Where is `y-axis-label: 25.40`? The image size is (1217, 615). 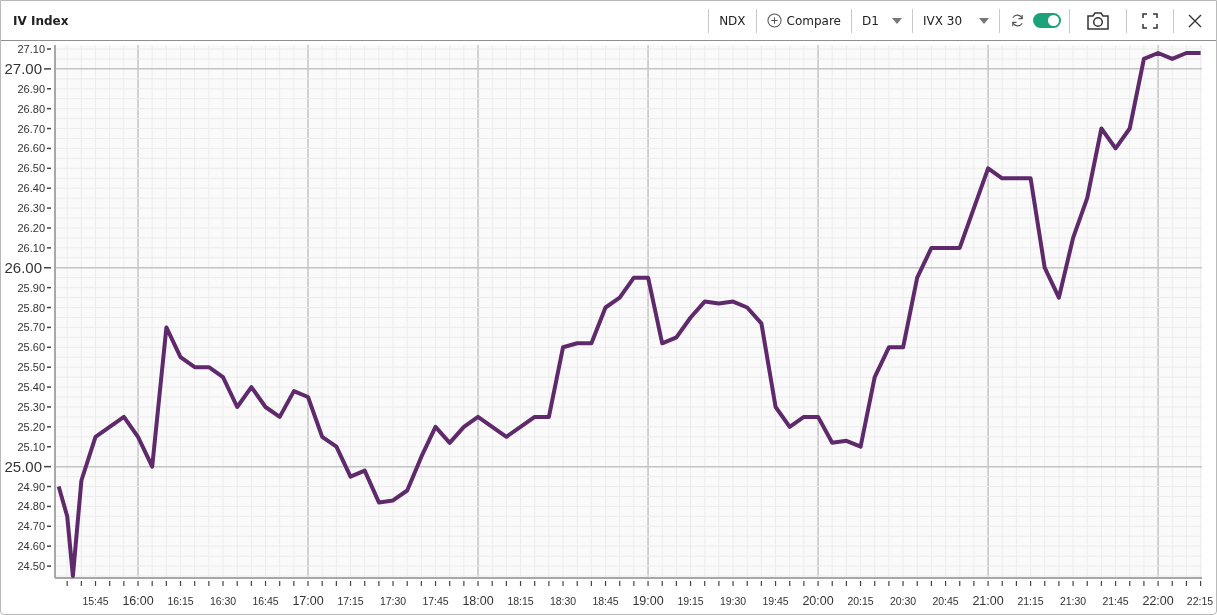
y-axis-label: 25.40 is located at coordinates (31, 387).